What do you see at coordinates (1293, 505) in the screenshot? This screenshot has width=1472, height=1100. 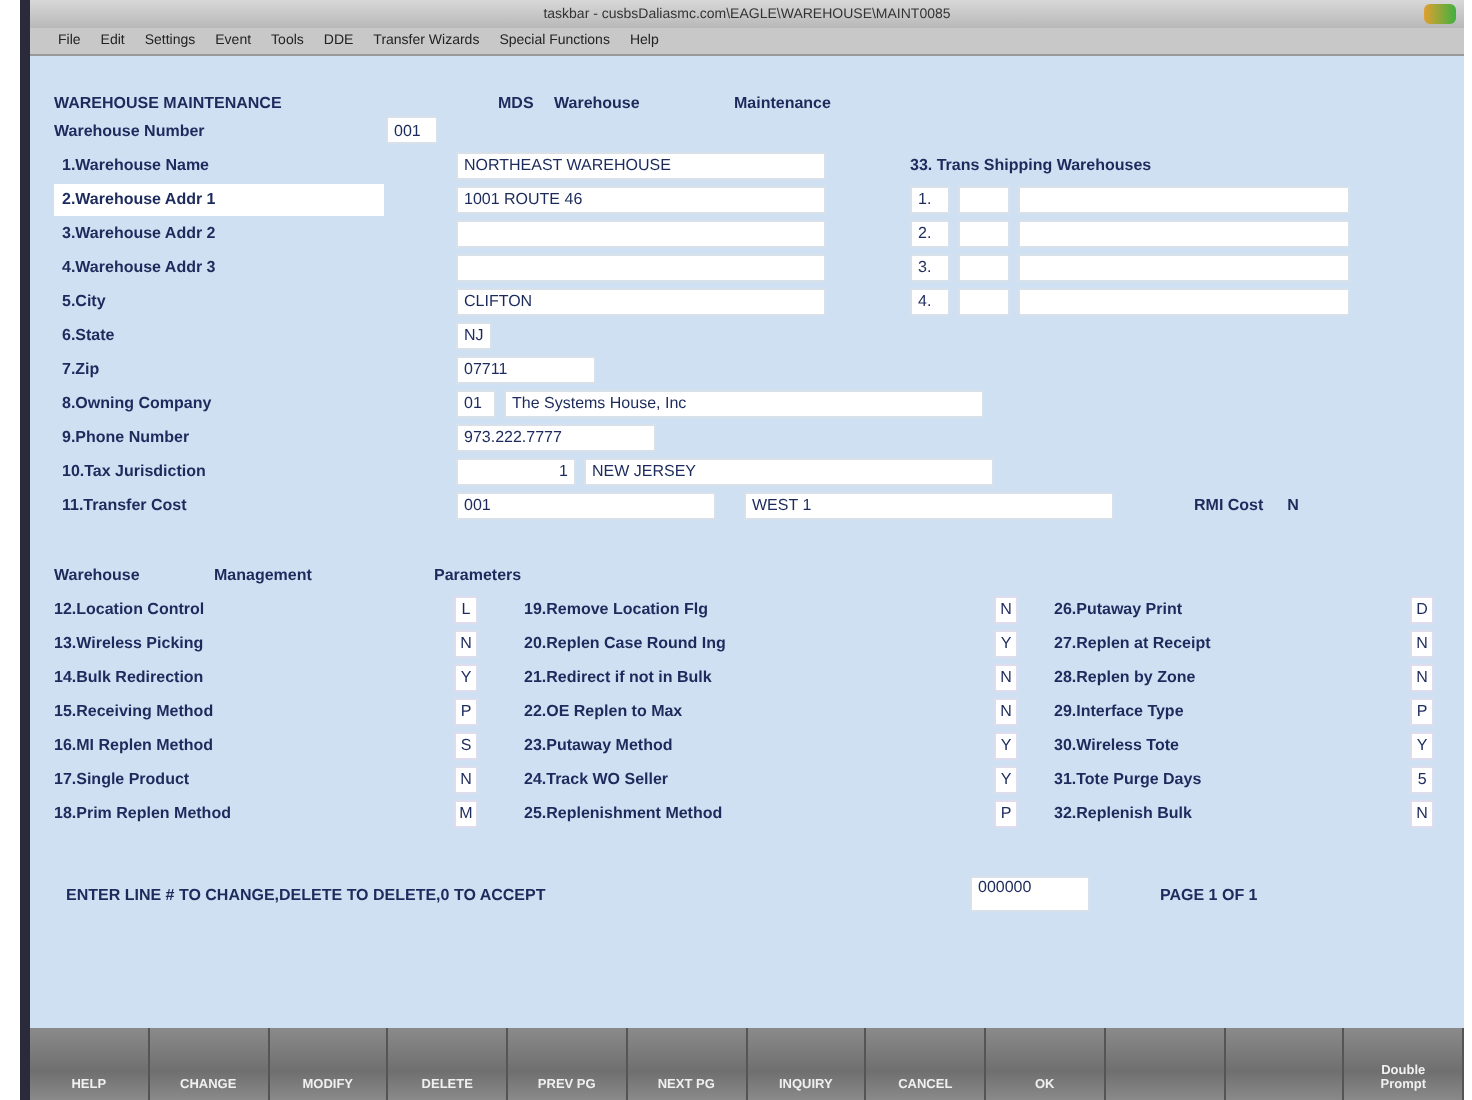 I see `field-value: N` at bounding box center [1293, 505].